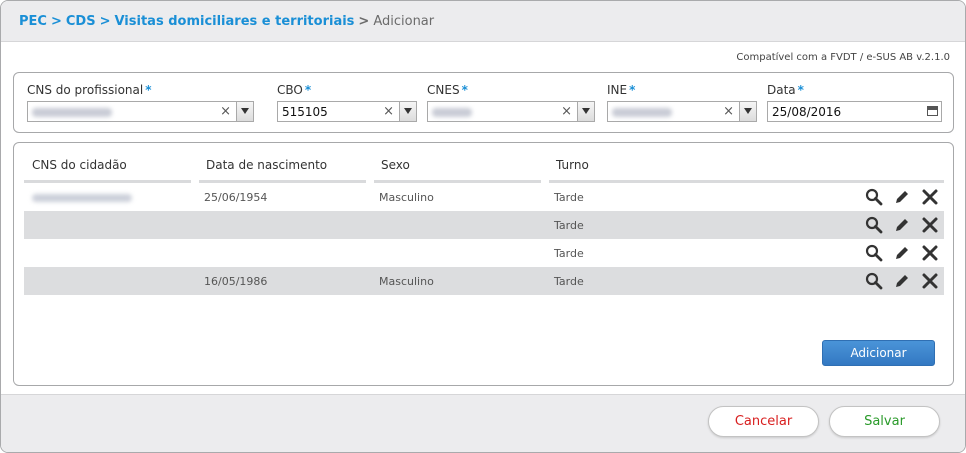  What do you see at coordinates (511, 111) in the screenshot?
I see `cnes-combo: ×` at bounding box center [511, 111].